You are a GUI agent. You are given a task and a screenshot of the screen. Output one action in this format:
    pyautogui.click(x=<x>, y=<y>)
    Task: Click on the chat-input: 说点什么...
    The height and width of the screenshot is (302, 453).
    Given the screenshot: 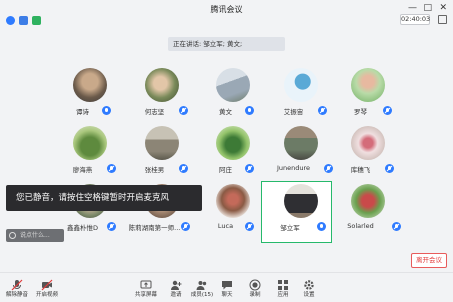 What is the action you would take?
    pyautogui.click(x=35, y=235)
    